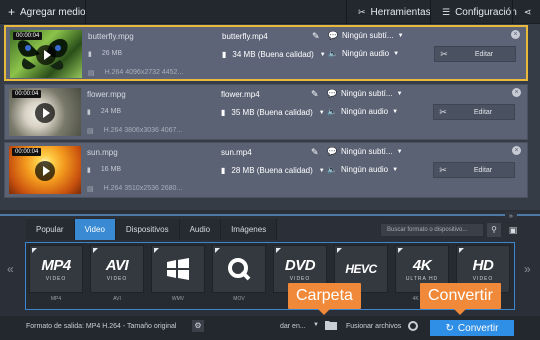  Describe the element at coordinates (528, 12) in the screenshot. I see `share-button: ⋖` at that location.